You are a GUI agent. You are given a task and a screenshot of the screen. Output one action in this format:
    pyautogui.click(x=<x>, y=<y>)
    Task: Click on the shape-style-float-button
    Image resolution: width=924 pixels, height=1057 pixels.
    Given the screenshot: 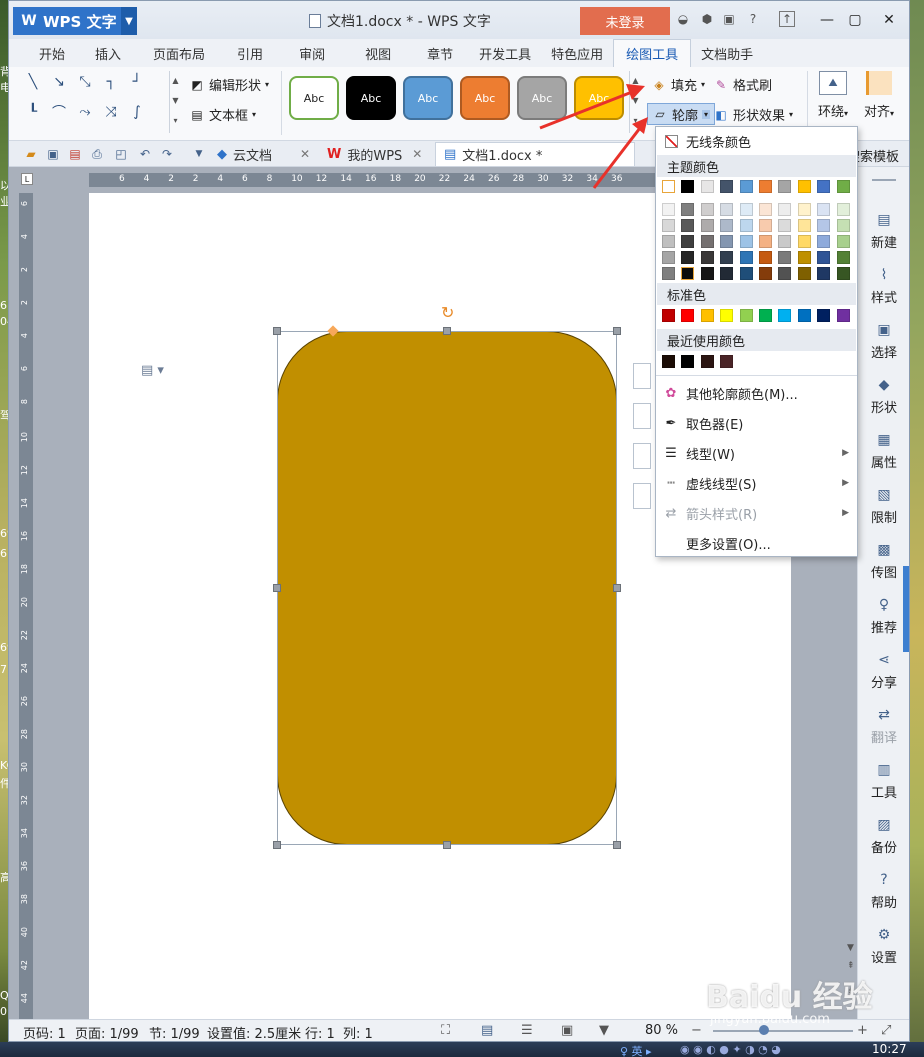 What is the action you would take?
    pyautogui.click(x=642, y=416)
    